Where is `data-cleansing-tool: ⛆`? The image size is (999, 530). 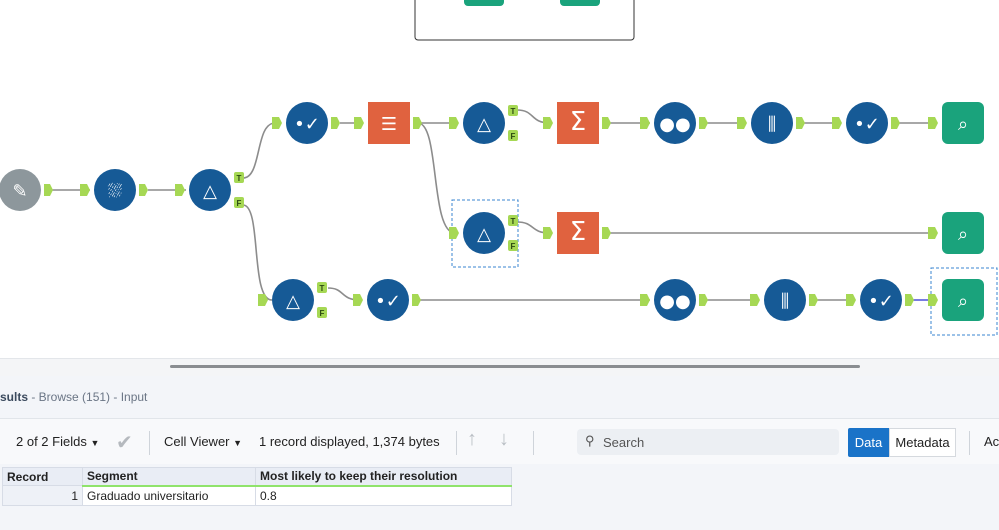
data-cleansing-tool: ⛆ is located at coordinates (114, 190).